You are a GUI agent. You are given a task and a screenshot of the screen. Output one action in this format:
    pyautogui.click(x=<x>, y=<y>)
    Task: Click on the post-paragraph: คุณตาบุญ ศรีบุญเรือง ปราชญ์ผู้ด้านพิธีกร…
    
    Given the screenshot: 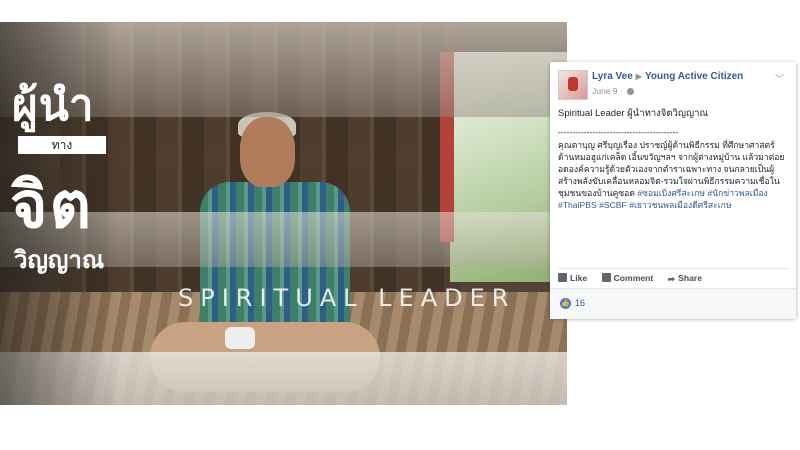 What is the action you would take?
    pyautogui.click(x=674, y=175)
    